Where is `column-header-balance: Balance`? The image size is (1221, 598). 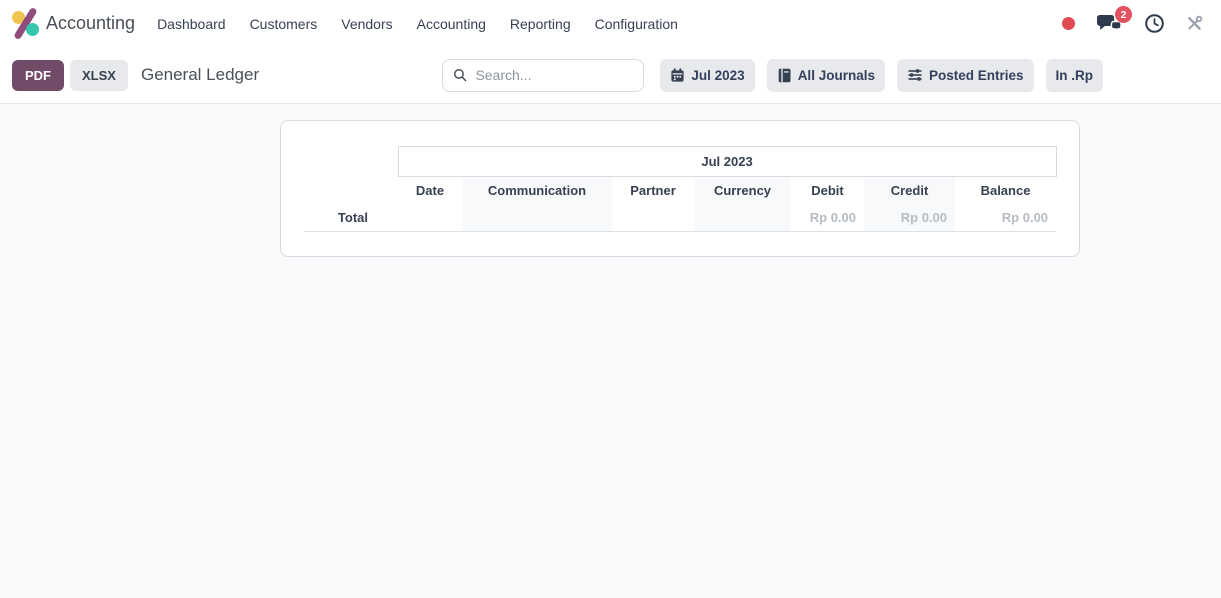 column-header-balance: Balance is located at coordinates (1005, 191).